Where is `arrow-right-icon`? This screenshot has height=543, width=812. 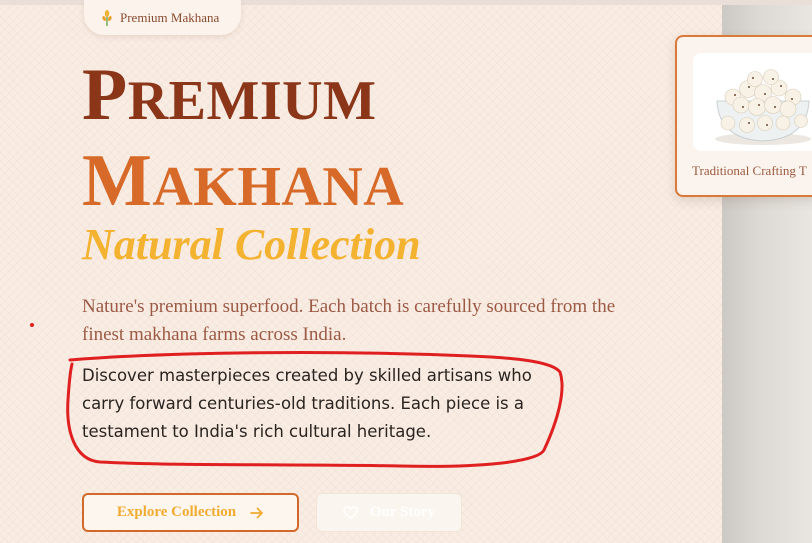 arrow-right-icon is located at coordinates (257, 512).